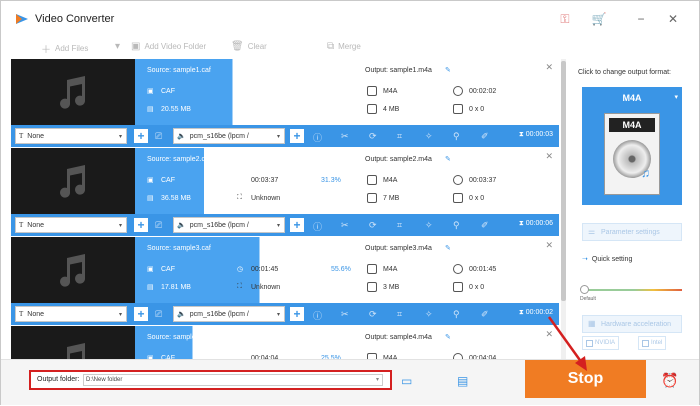  I want to click on browse-folder-icon: ▭, so click(406, 381).